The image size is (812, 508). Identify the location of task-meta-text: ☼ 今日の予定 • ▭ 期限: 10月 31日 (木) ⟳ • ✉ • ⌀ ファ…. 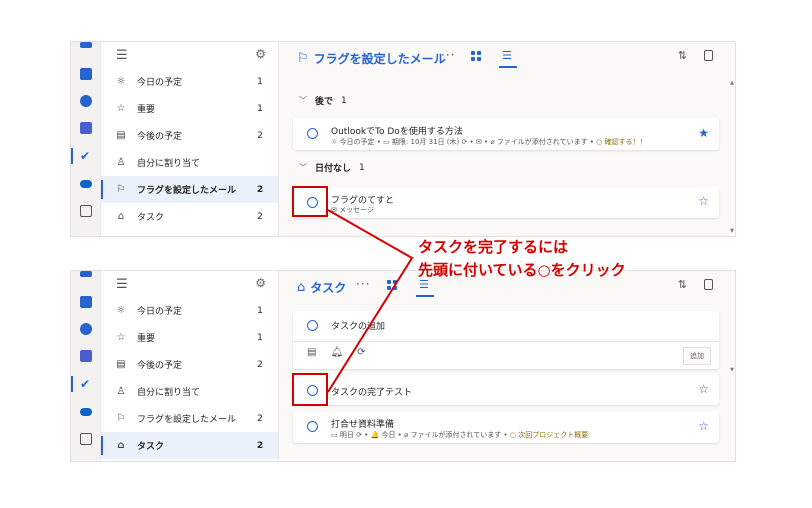
(462, 142).